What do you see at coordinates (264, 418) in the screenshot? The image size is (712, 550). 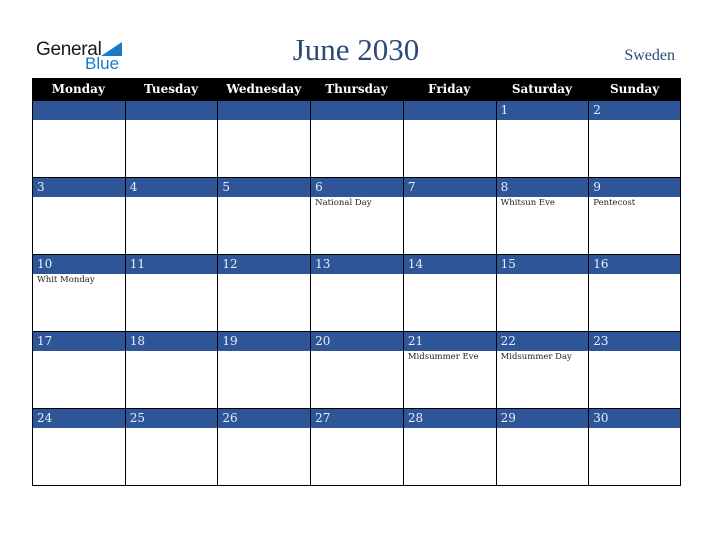 I see `day-number: 26` at bounding box center [264, 418].